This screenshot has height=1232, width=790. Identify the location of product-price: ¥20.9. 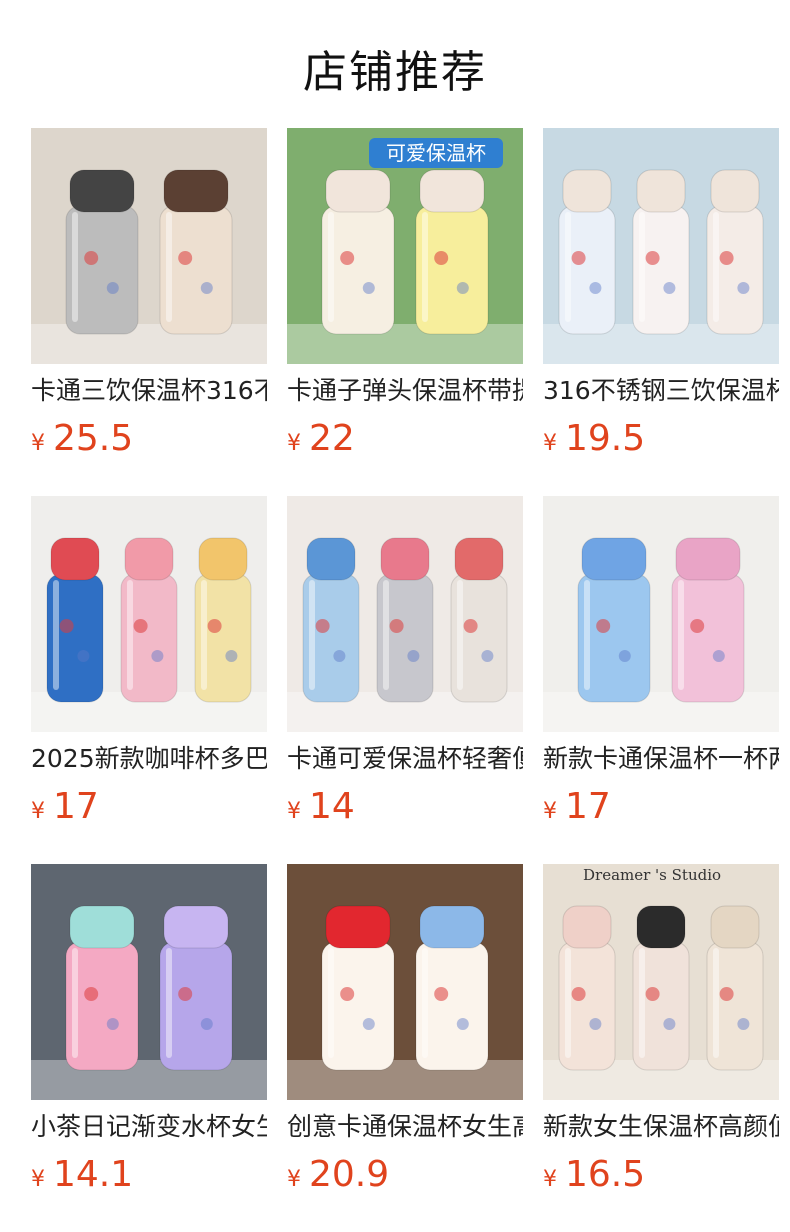
(338, 1175).